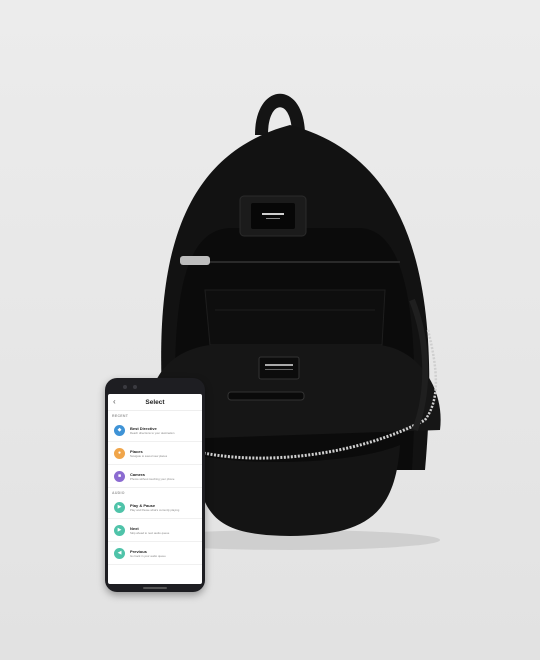 This screenshot has width=540, height=660. What do you see at coordinates (148, 555) in the screenshot?
I see `item-subtitle: Go back in your audio queue` at bounding box center [148, 555].